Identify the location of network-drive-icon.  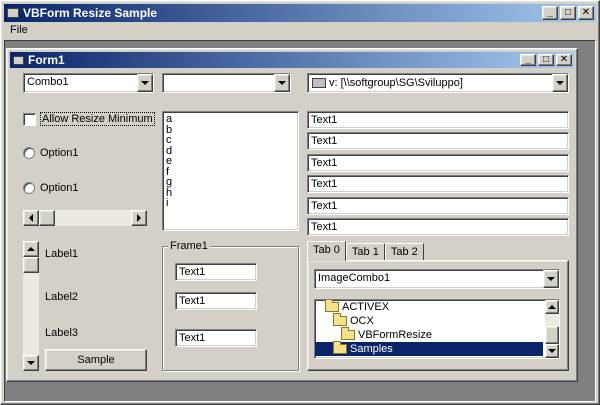
(319, 83).